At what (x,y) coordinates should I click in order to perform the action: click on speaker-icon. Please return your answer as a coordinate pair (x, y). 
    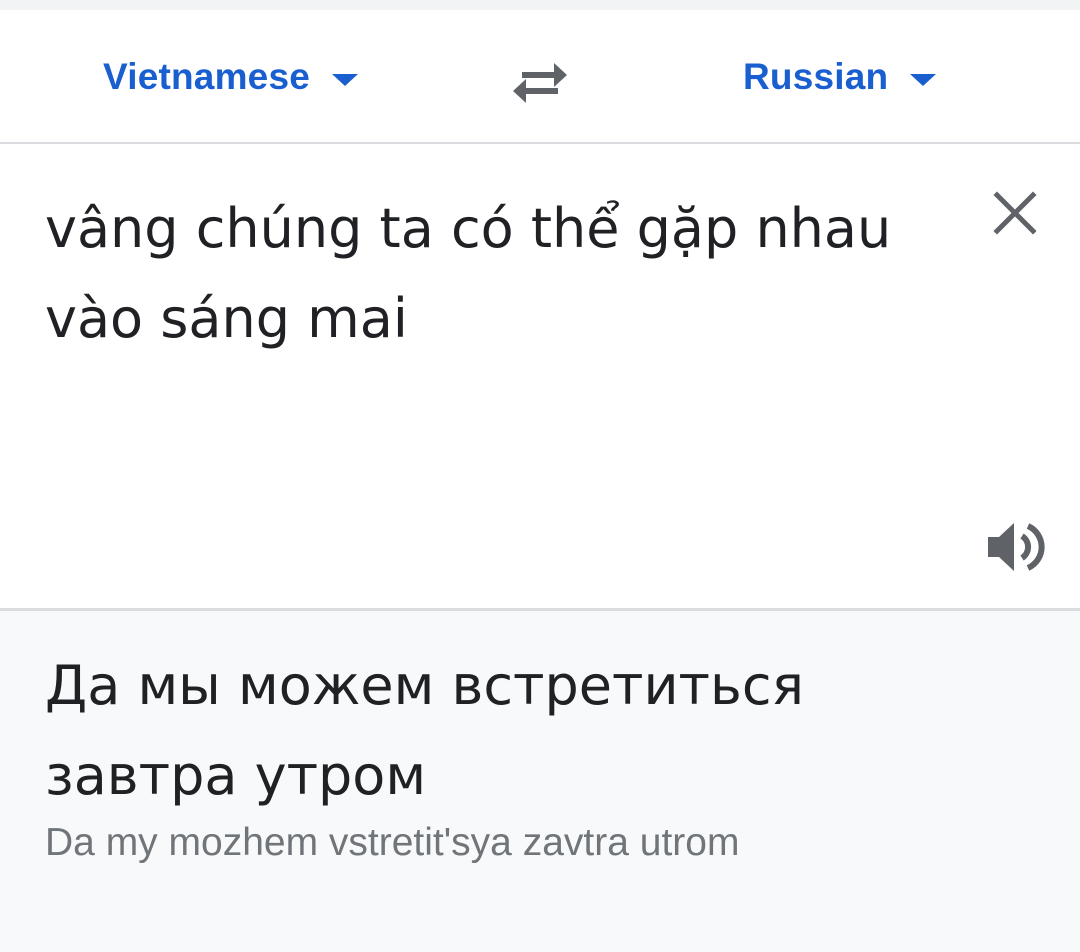
    Looking at the image, I should click on (1016, 547).